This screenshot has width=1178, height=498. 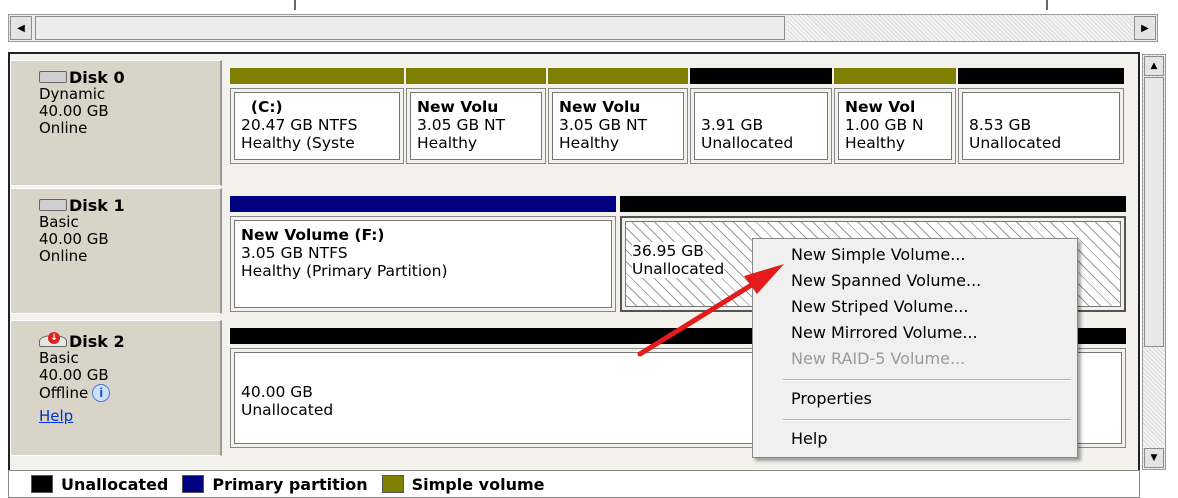 I want to click on vertical-scrollbar: ▲ ▼, so click(x=1154, y=262).